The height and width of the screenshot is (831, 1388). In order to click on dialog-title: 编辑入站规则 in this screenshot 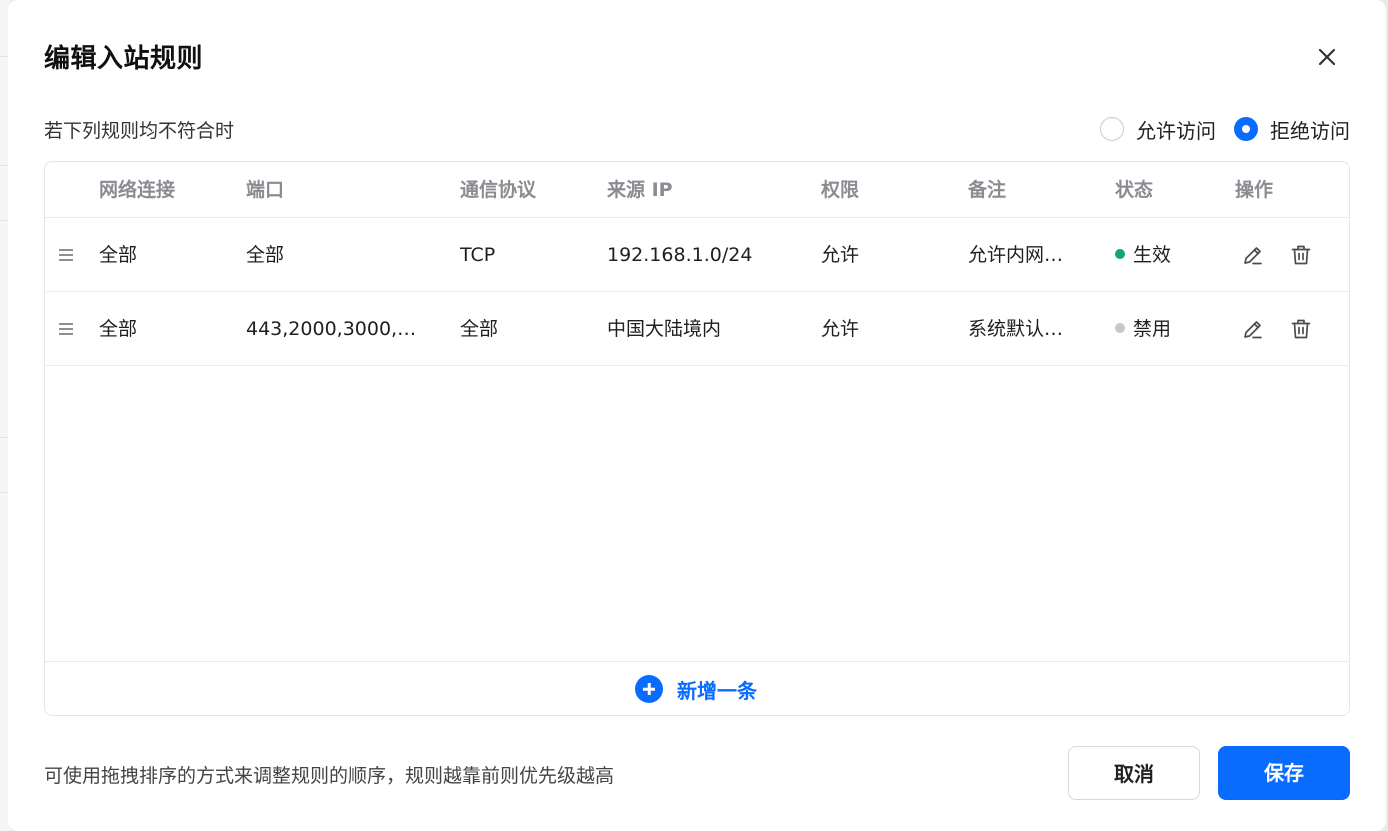, I will do `click(124, 59)`.